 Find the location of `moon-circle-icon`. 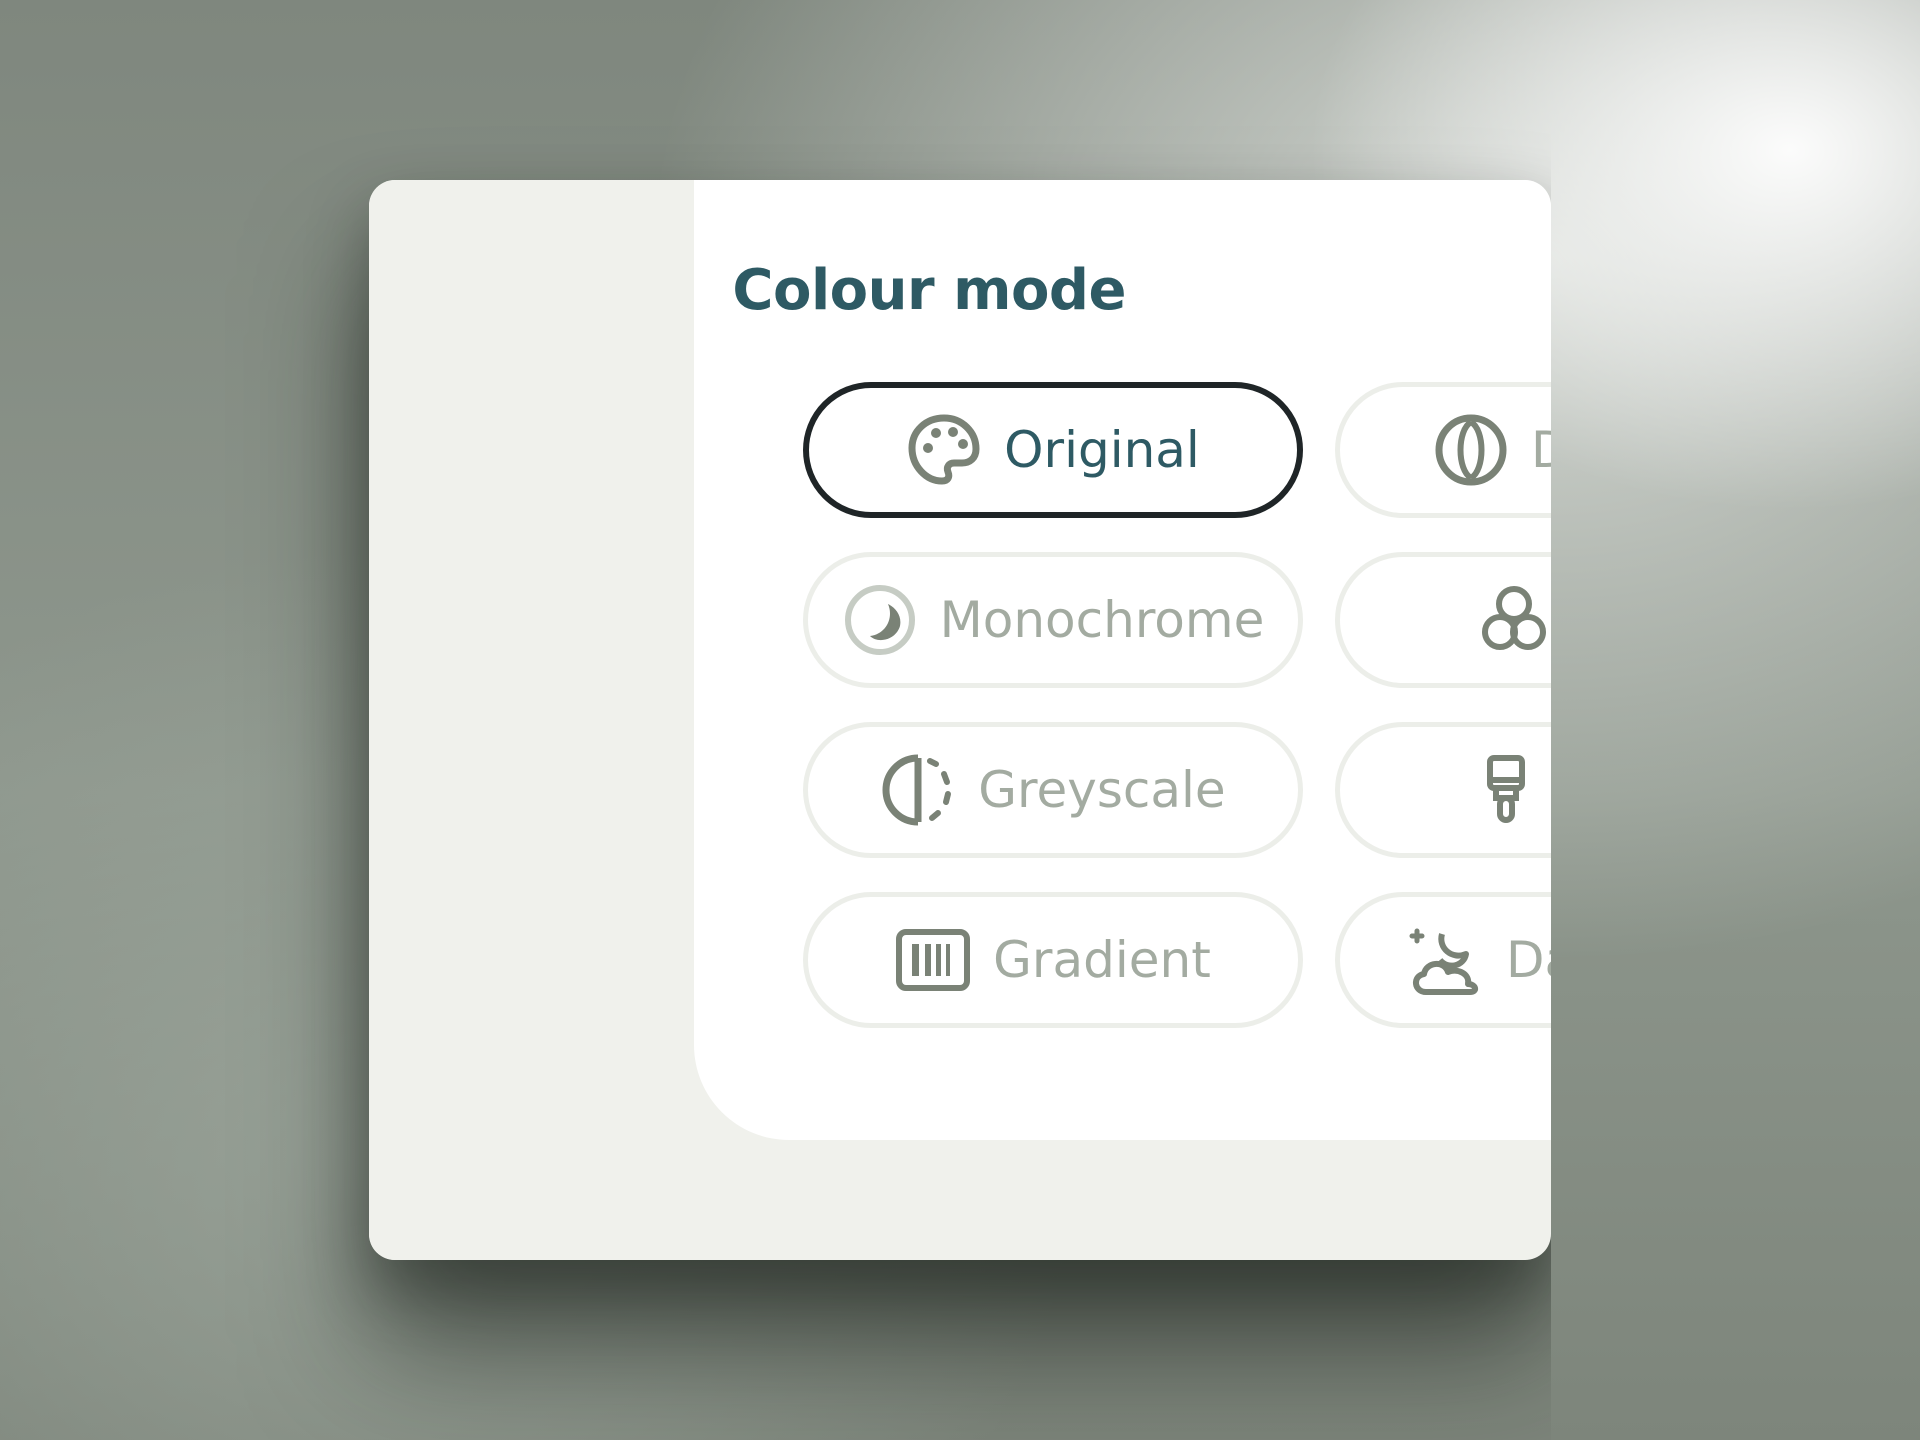

moon-circle-icon is located at coordinates (880, 620).